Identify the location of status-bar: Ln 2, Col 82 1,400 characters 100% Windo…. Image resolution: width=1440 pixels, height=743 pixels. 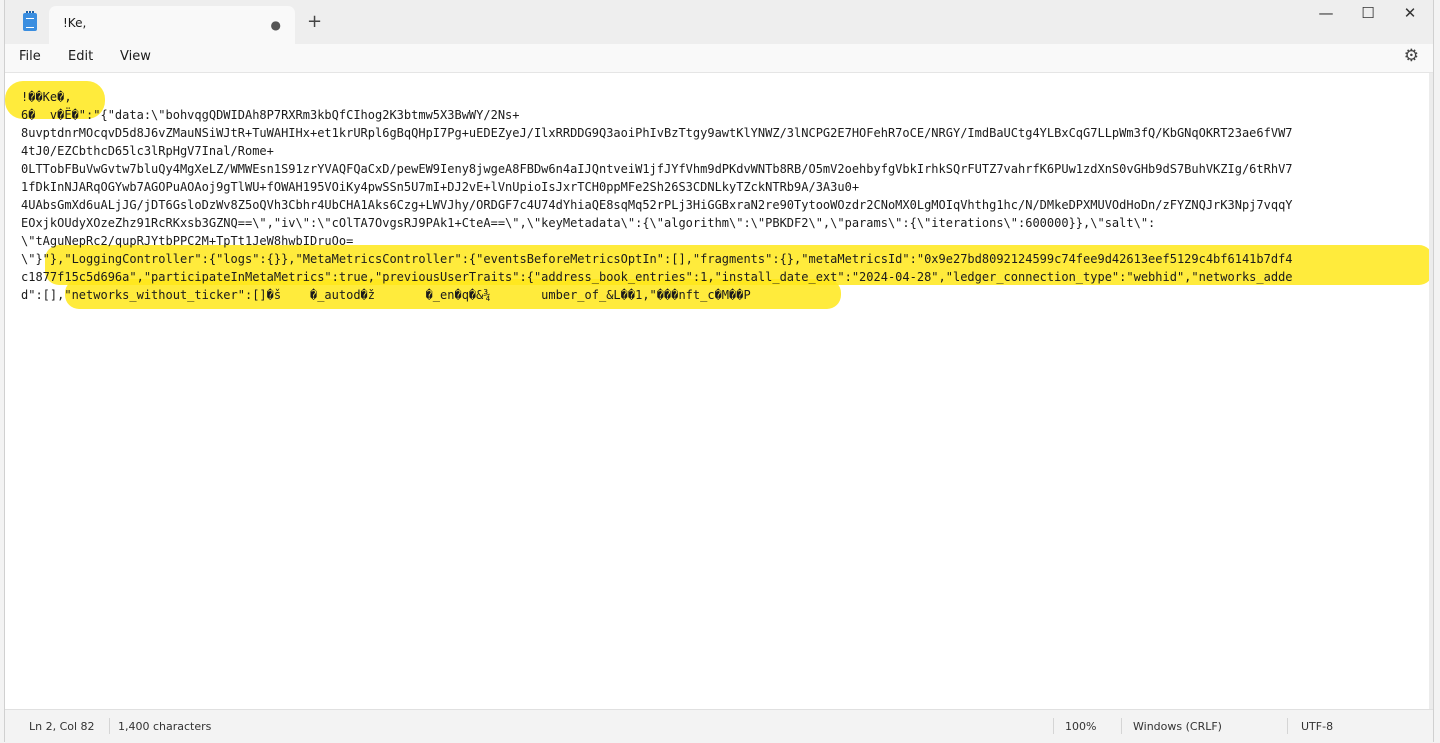
(719, 726).